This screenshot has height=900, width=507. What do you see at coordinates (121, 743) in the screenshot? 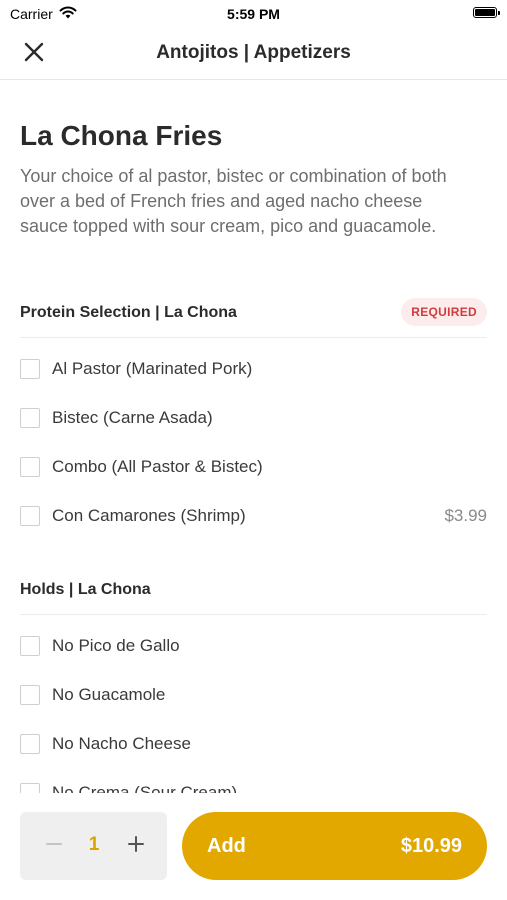
I see `option-label: No Nacho Cheese` at bounding box center [121, 743].